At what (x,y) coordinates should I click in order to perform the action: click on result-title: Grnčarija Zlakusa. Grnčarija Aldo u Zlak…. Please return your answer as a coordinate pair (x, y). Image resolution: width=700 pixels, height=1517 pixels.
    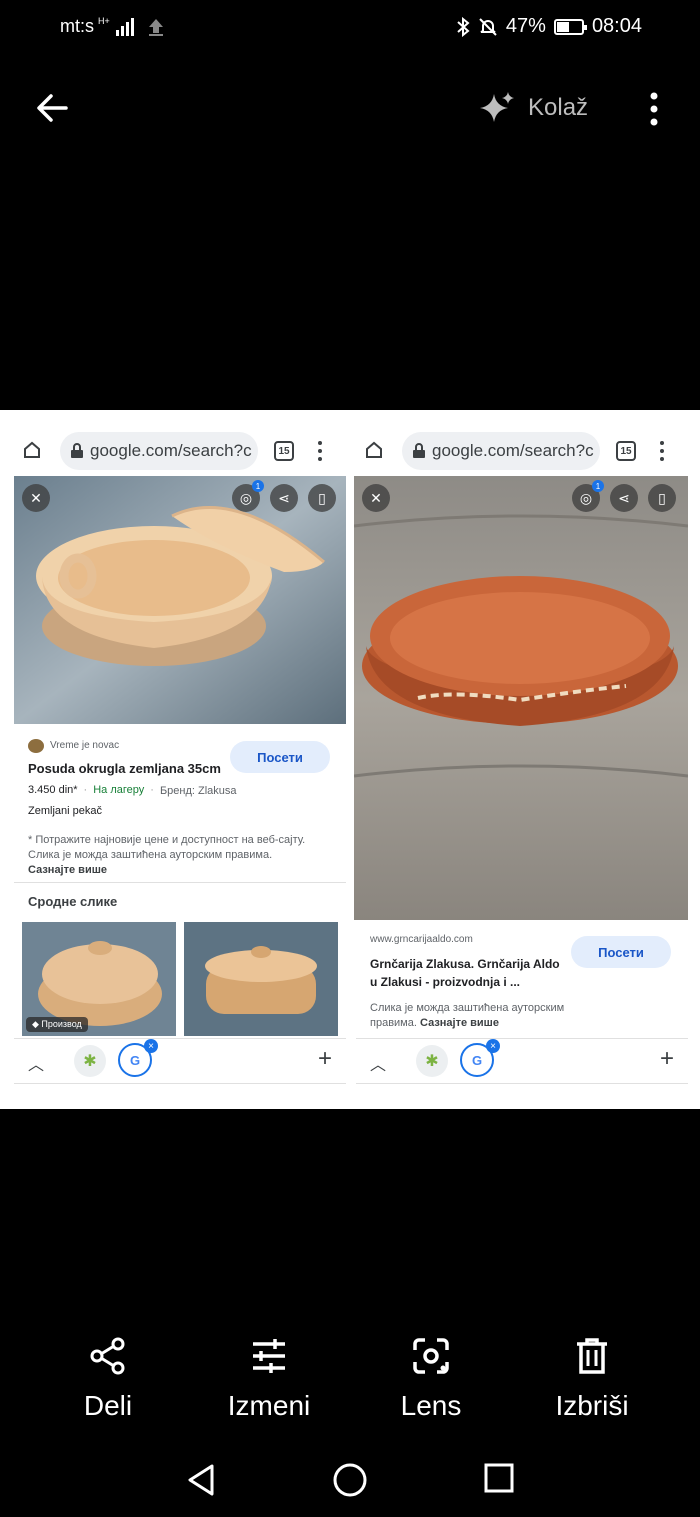
    Looking at the image, I should click on (465, 973).